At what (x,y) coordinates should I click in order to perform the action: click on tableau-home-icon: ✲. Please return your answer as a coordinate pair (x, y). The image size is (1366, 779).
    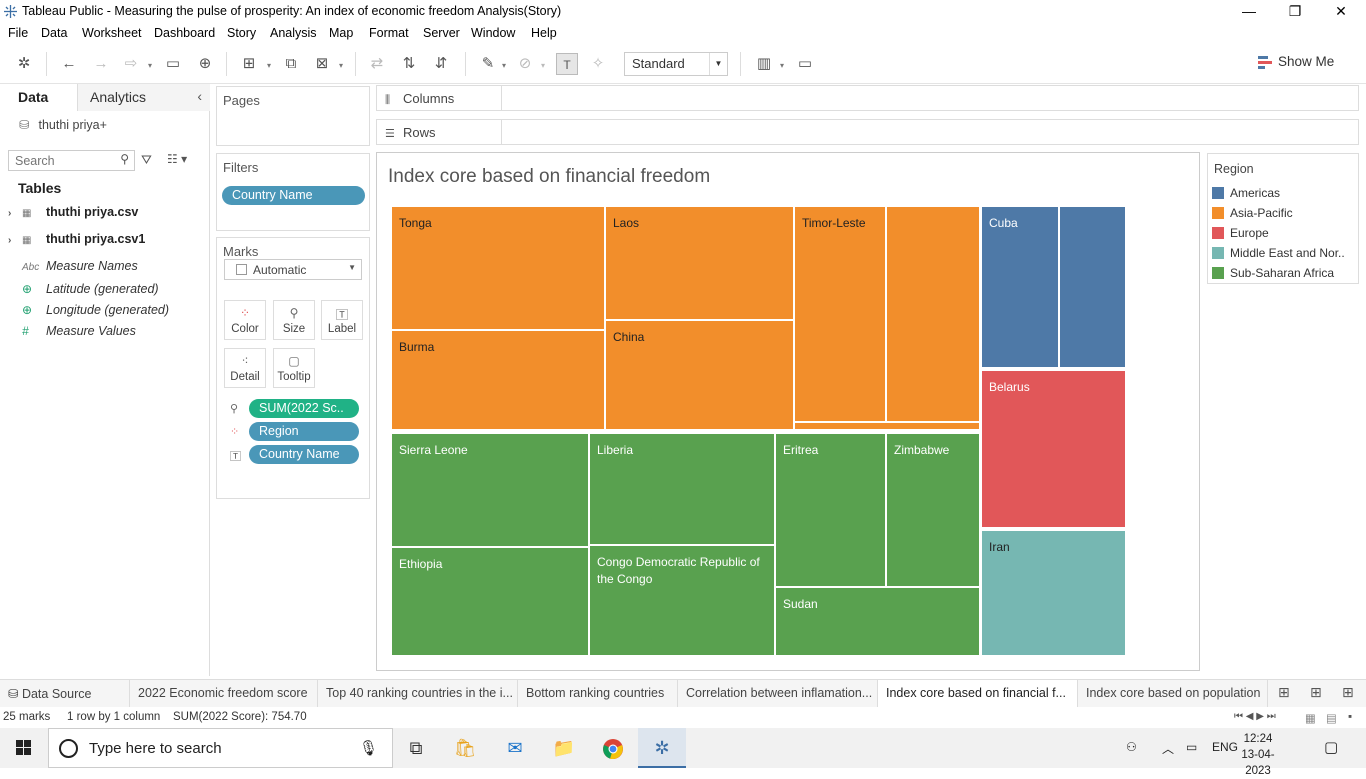
    Looking at the image, I should click on (24, 64).